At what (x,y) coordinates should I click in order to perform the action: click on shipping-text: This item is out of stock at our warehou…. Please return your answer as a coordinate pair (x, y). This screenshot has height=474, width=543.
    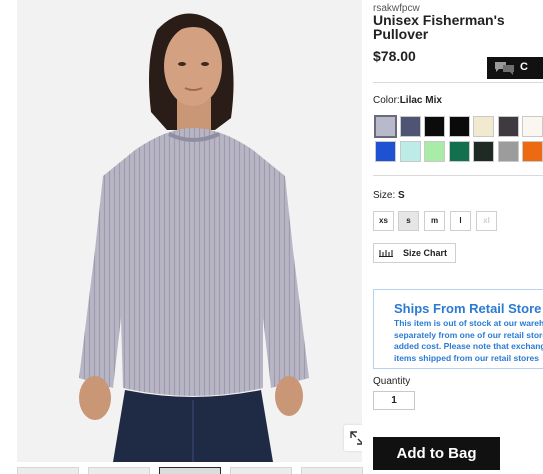
    Looking at the image, I should click on (468, 341).